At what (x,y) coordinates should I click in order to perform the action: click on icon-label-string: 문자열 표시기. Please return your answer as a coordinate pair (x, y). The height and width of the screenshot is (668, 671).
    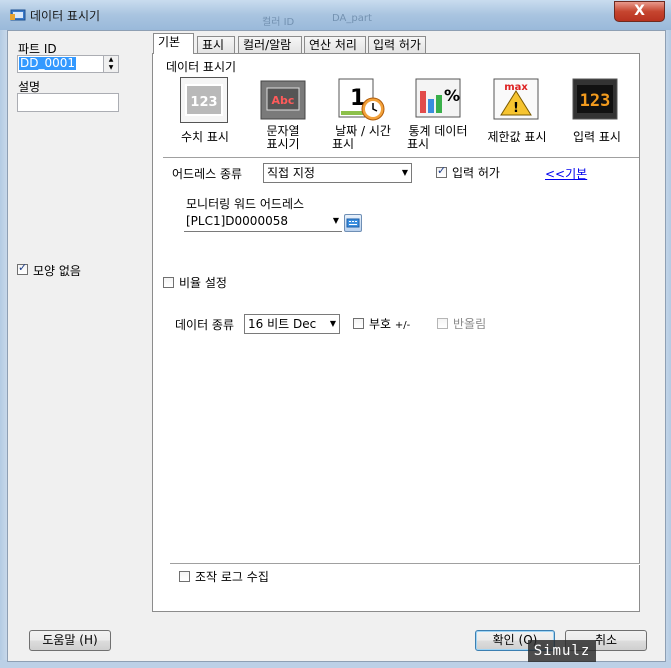
    Looking at the image, I should click on (283, 137).